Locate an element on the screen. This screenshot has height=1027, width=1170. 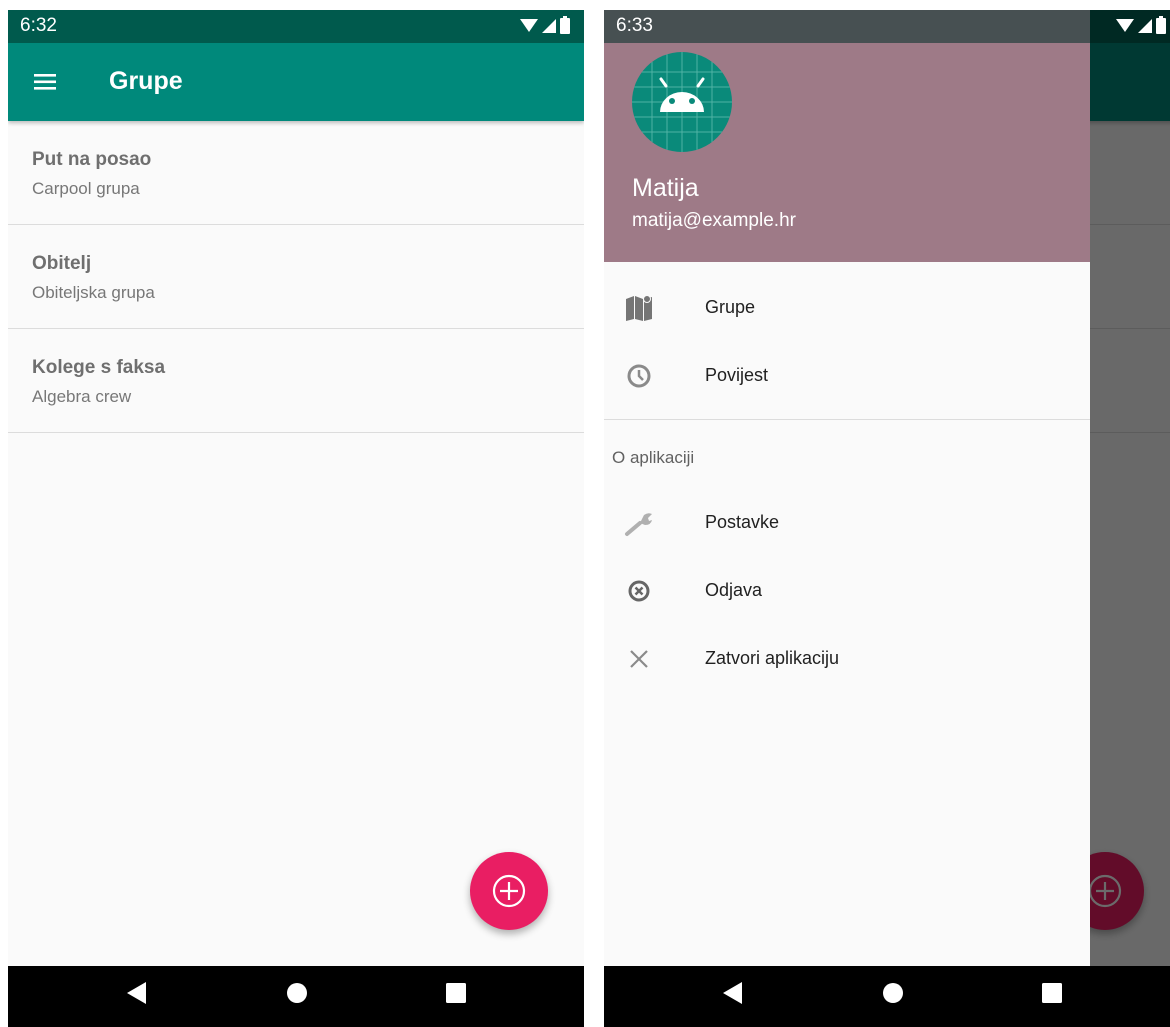
logout-circle-icon is located at coordinates (639, 591).